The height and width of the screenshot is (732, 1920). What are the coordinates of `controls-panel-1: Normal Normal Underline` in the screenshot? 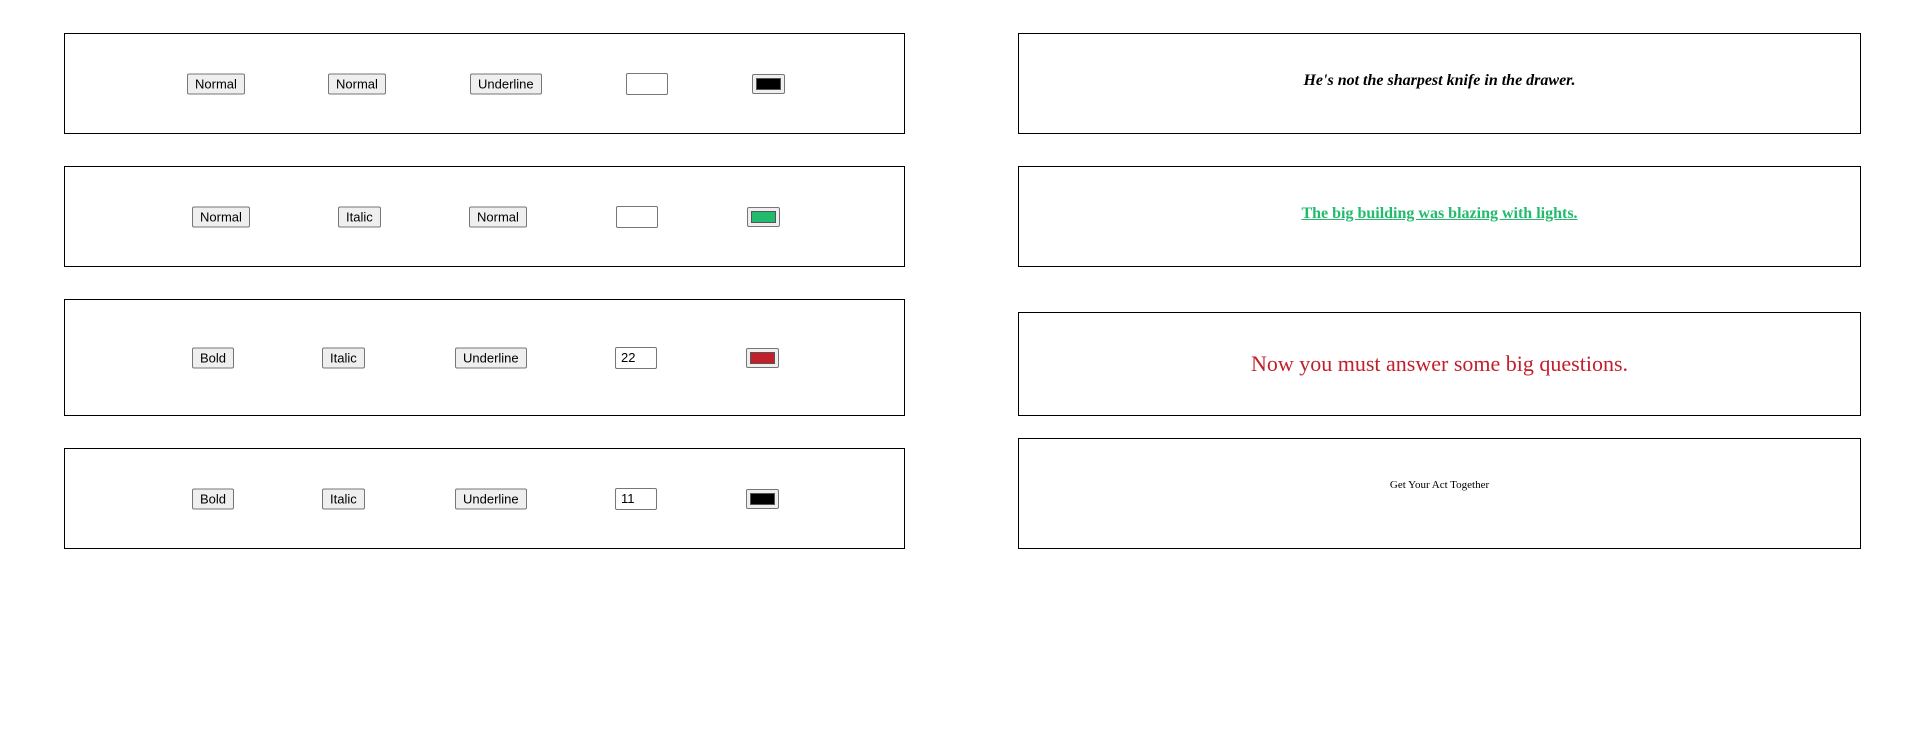 It's located at (484, 83).